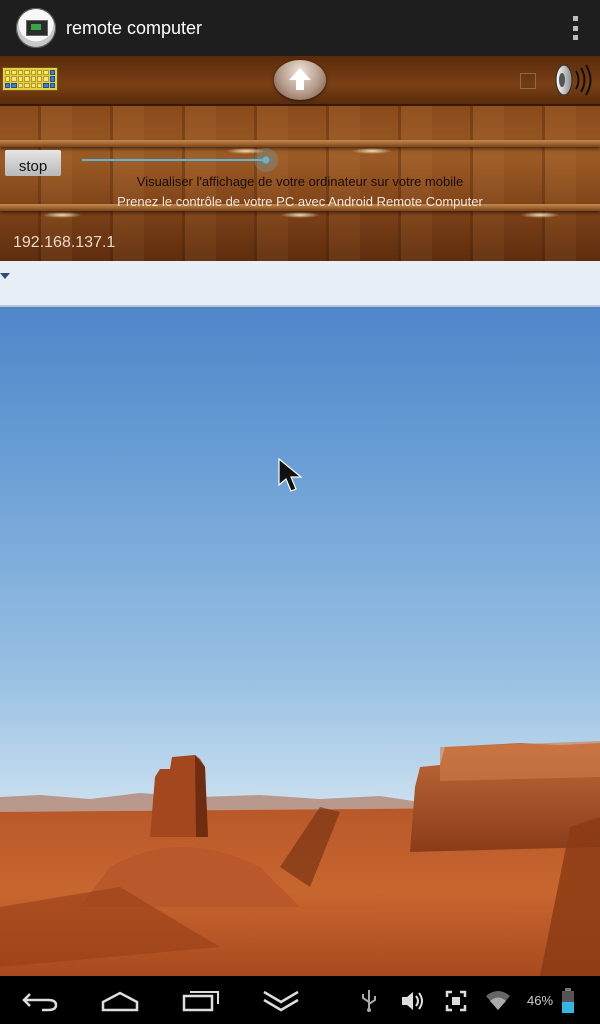 This screenshot has height=1024, width=600. I want to click on battery-icon, so click(568, 1000).